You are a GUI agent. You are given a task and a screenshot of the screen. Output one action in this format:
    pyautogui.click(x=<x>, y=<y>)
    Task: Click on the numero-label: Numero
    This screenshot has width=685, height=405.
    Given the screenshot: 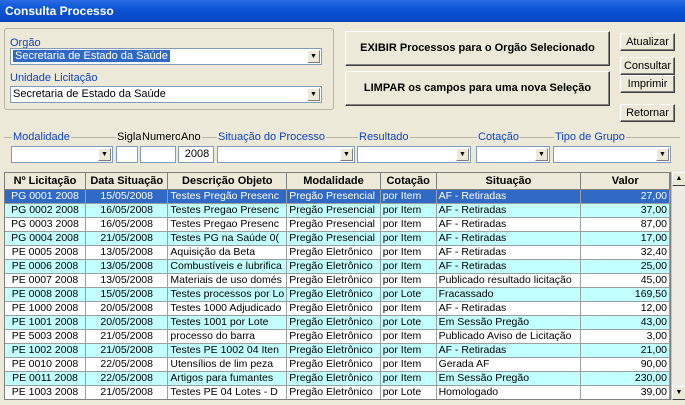 What is the action you would take?
    pyautogui.click(x=162, y=137)
    